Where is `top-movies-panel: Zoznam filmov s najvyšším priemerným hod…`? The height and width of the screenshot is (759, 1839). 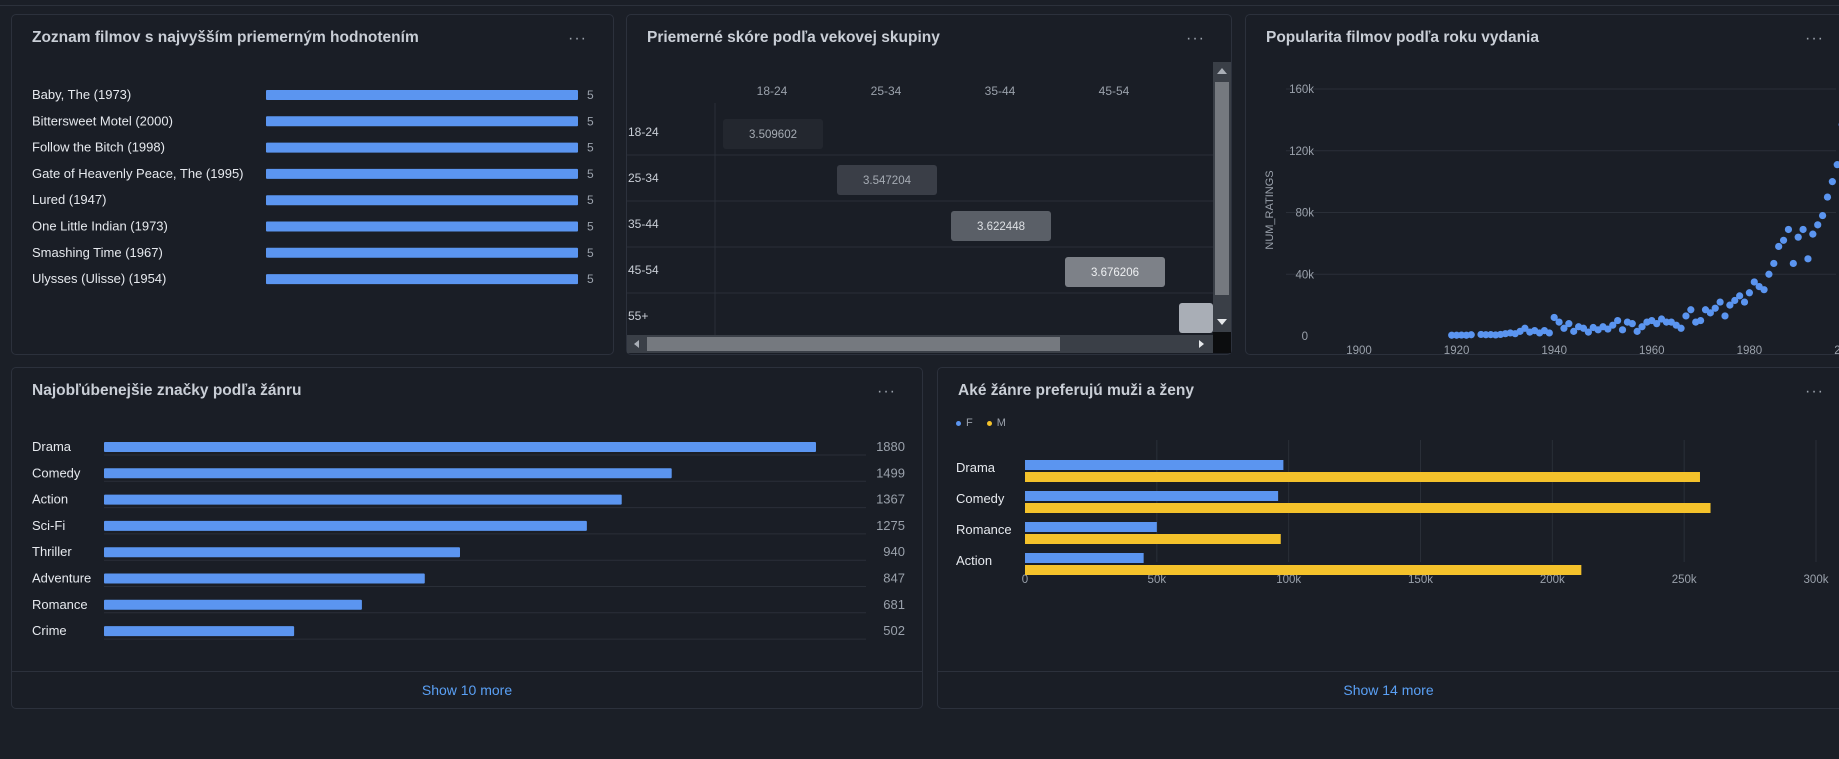
top-movies-panel: Zoznam filmov s najvyšším priemerným hod… is located at coordinates (312, 184).